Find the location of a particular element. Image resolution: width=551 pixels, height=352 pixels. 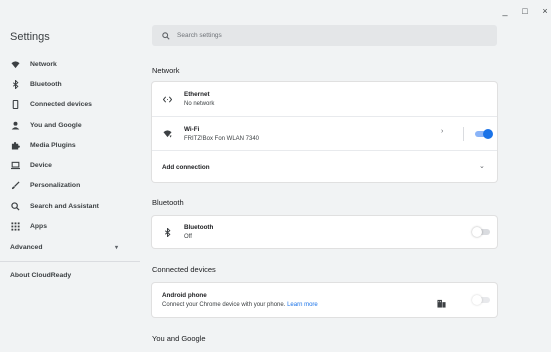

bluetooth-status: Off is located at coordinates (188, 237).